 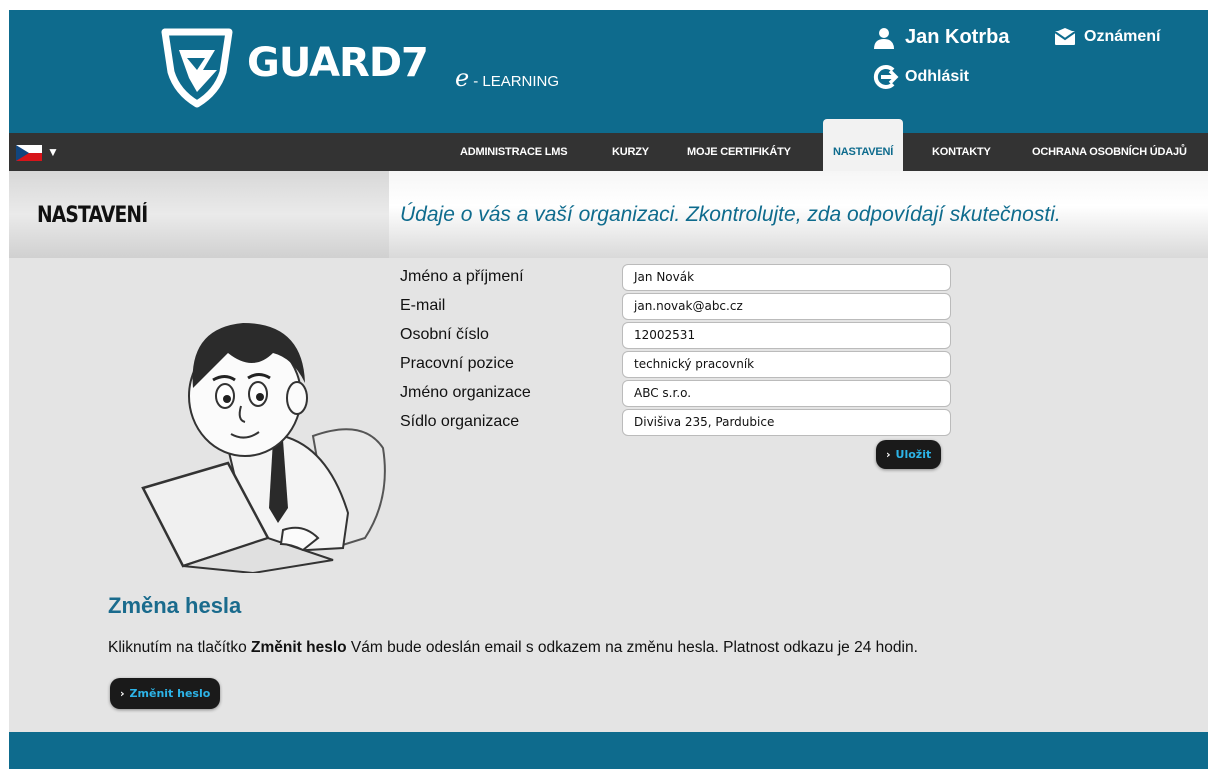 What do you see at coordinates (786, 393) in the screenshot?
I see `organization-name-field: ABC s.r.o.` at bounding box center [786, 393].